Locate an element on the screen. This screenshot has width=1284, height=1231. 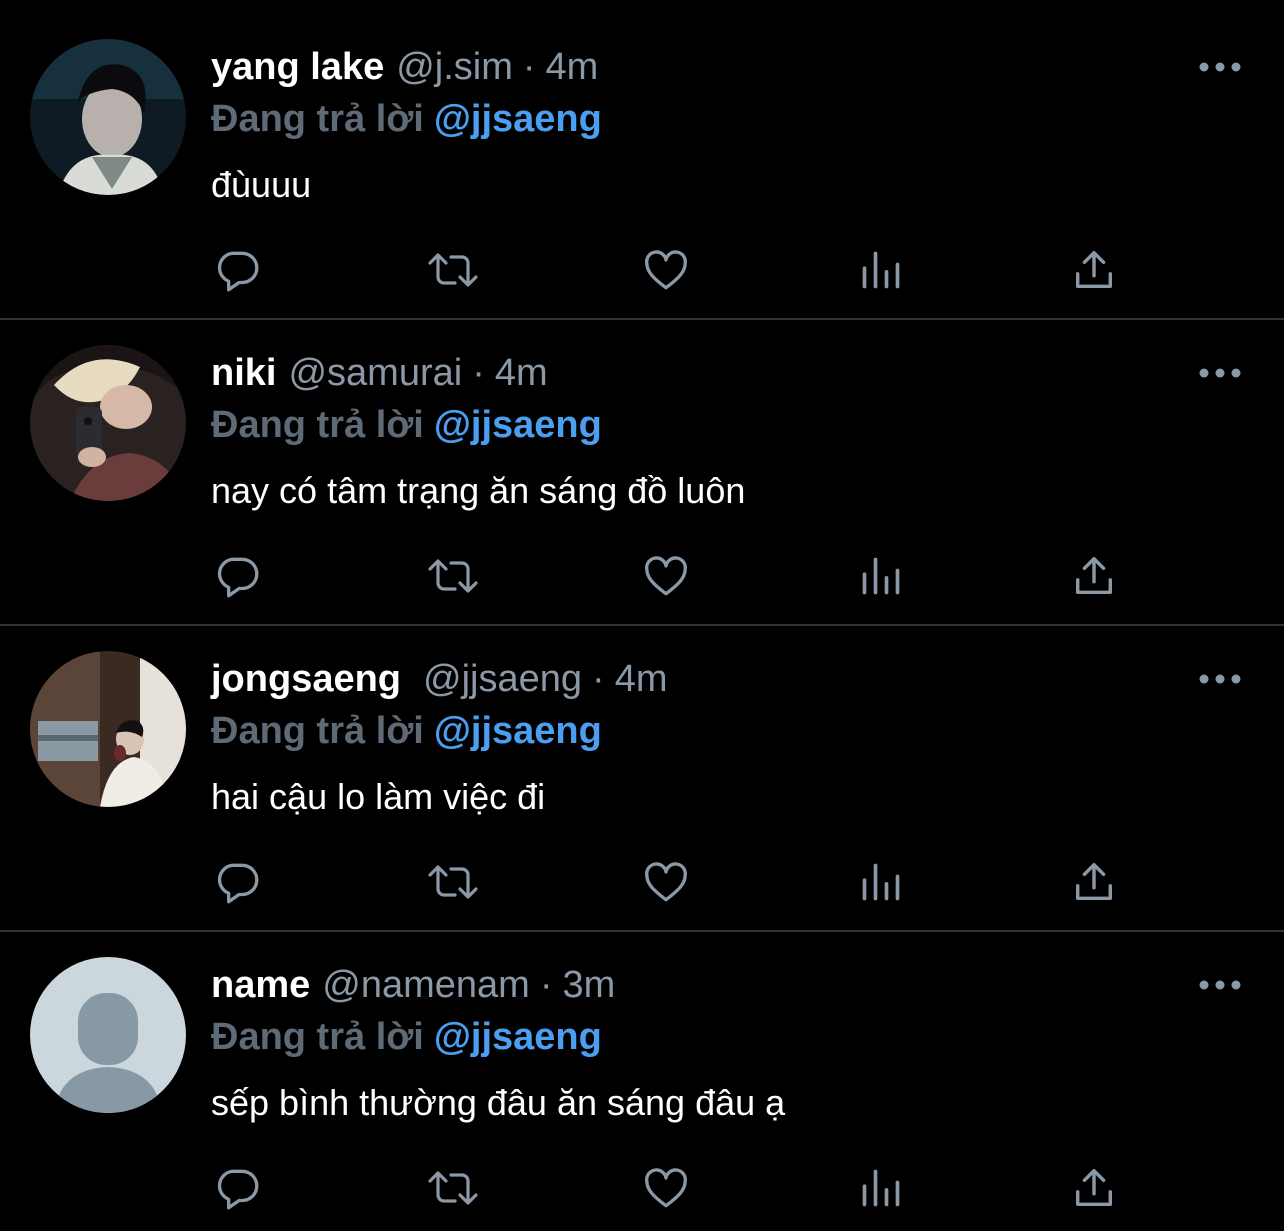
display-name: name is located at coordinates (260, 985).